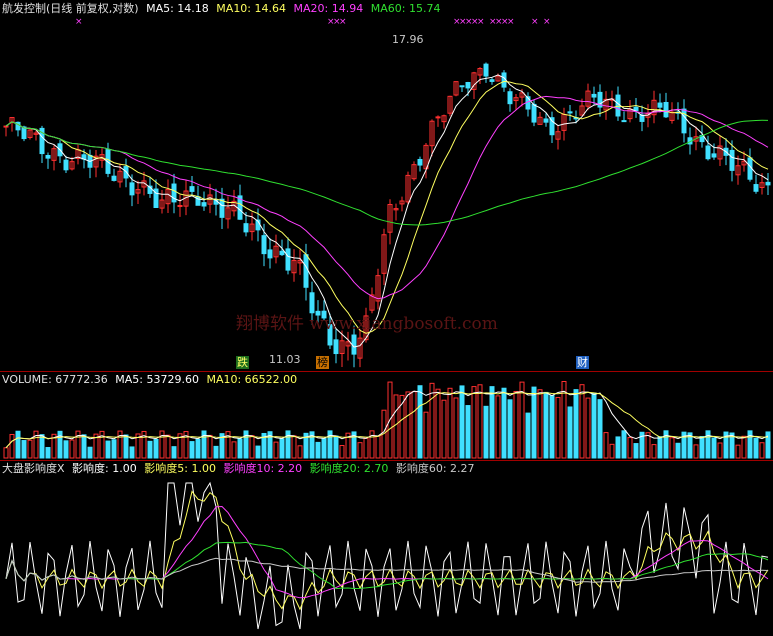 Image resolution: width=773 pixels, height=636 pixels. What do you see at coordinates (242, 362) in the screenshot?
I see `signal-die-badge: 跌` at bounding box center [242, 362].